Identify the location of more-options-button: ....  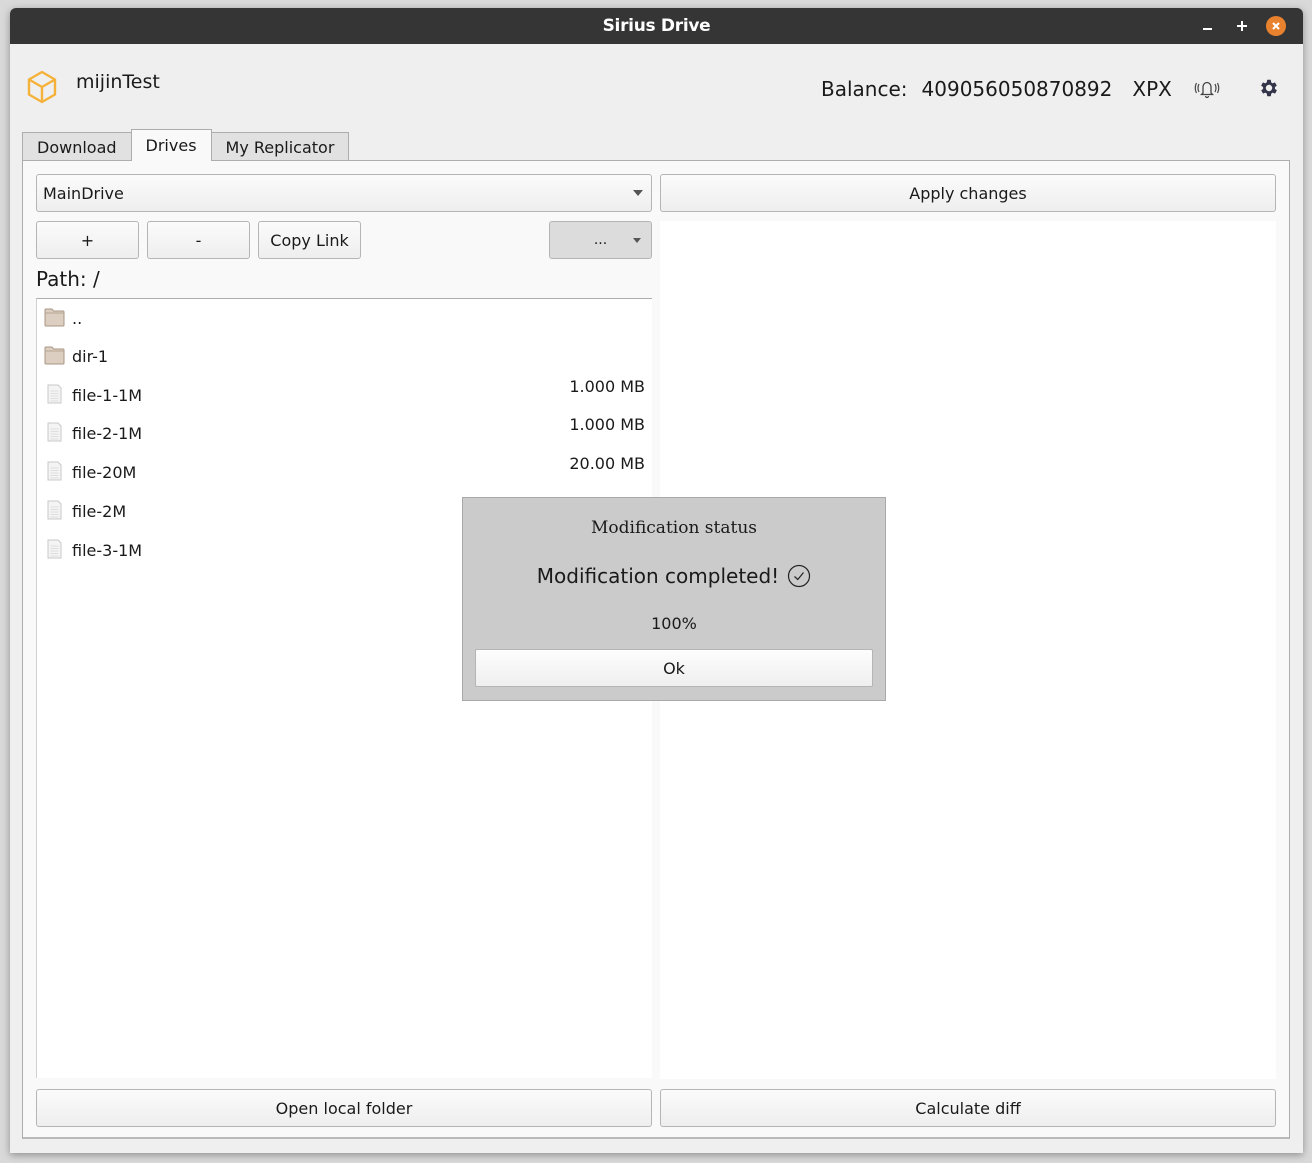
(600, 240).